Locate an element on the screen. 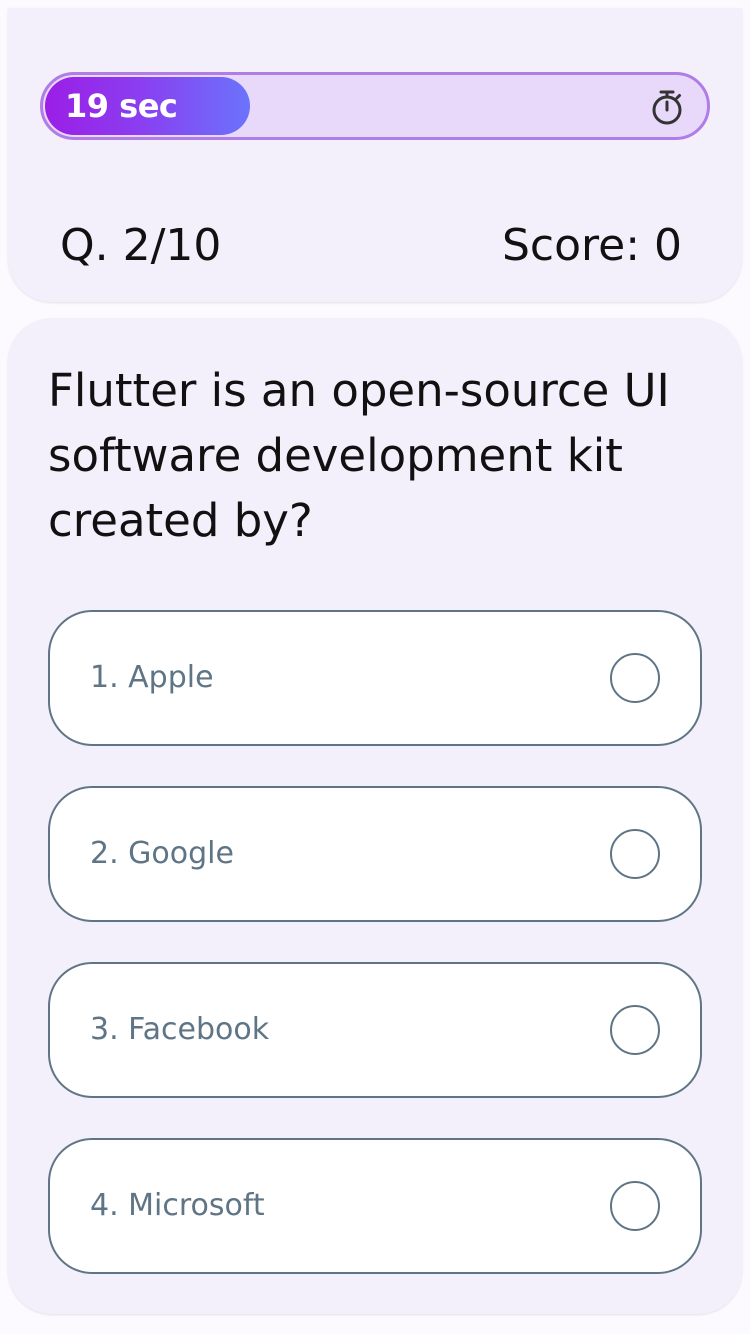 This screenshot has width=750, height=1334. answer-option-label: 4. Microsoft is located at coordinates (177, 1205).